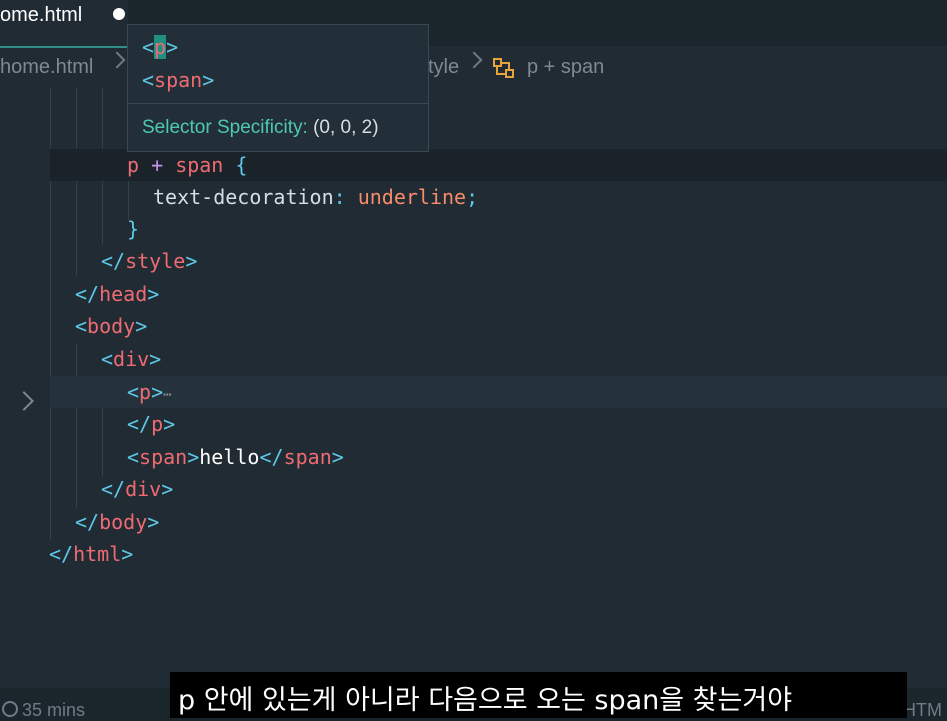 The image size is (947, 721). Describe the element at coordinates (346, 127) in the screenshot. I see `specificity-value: (0, 0, 2)` at that location.